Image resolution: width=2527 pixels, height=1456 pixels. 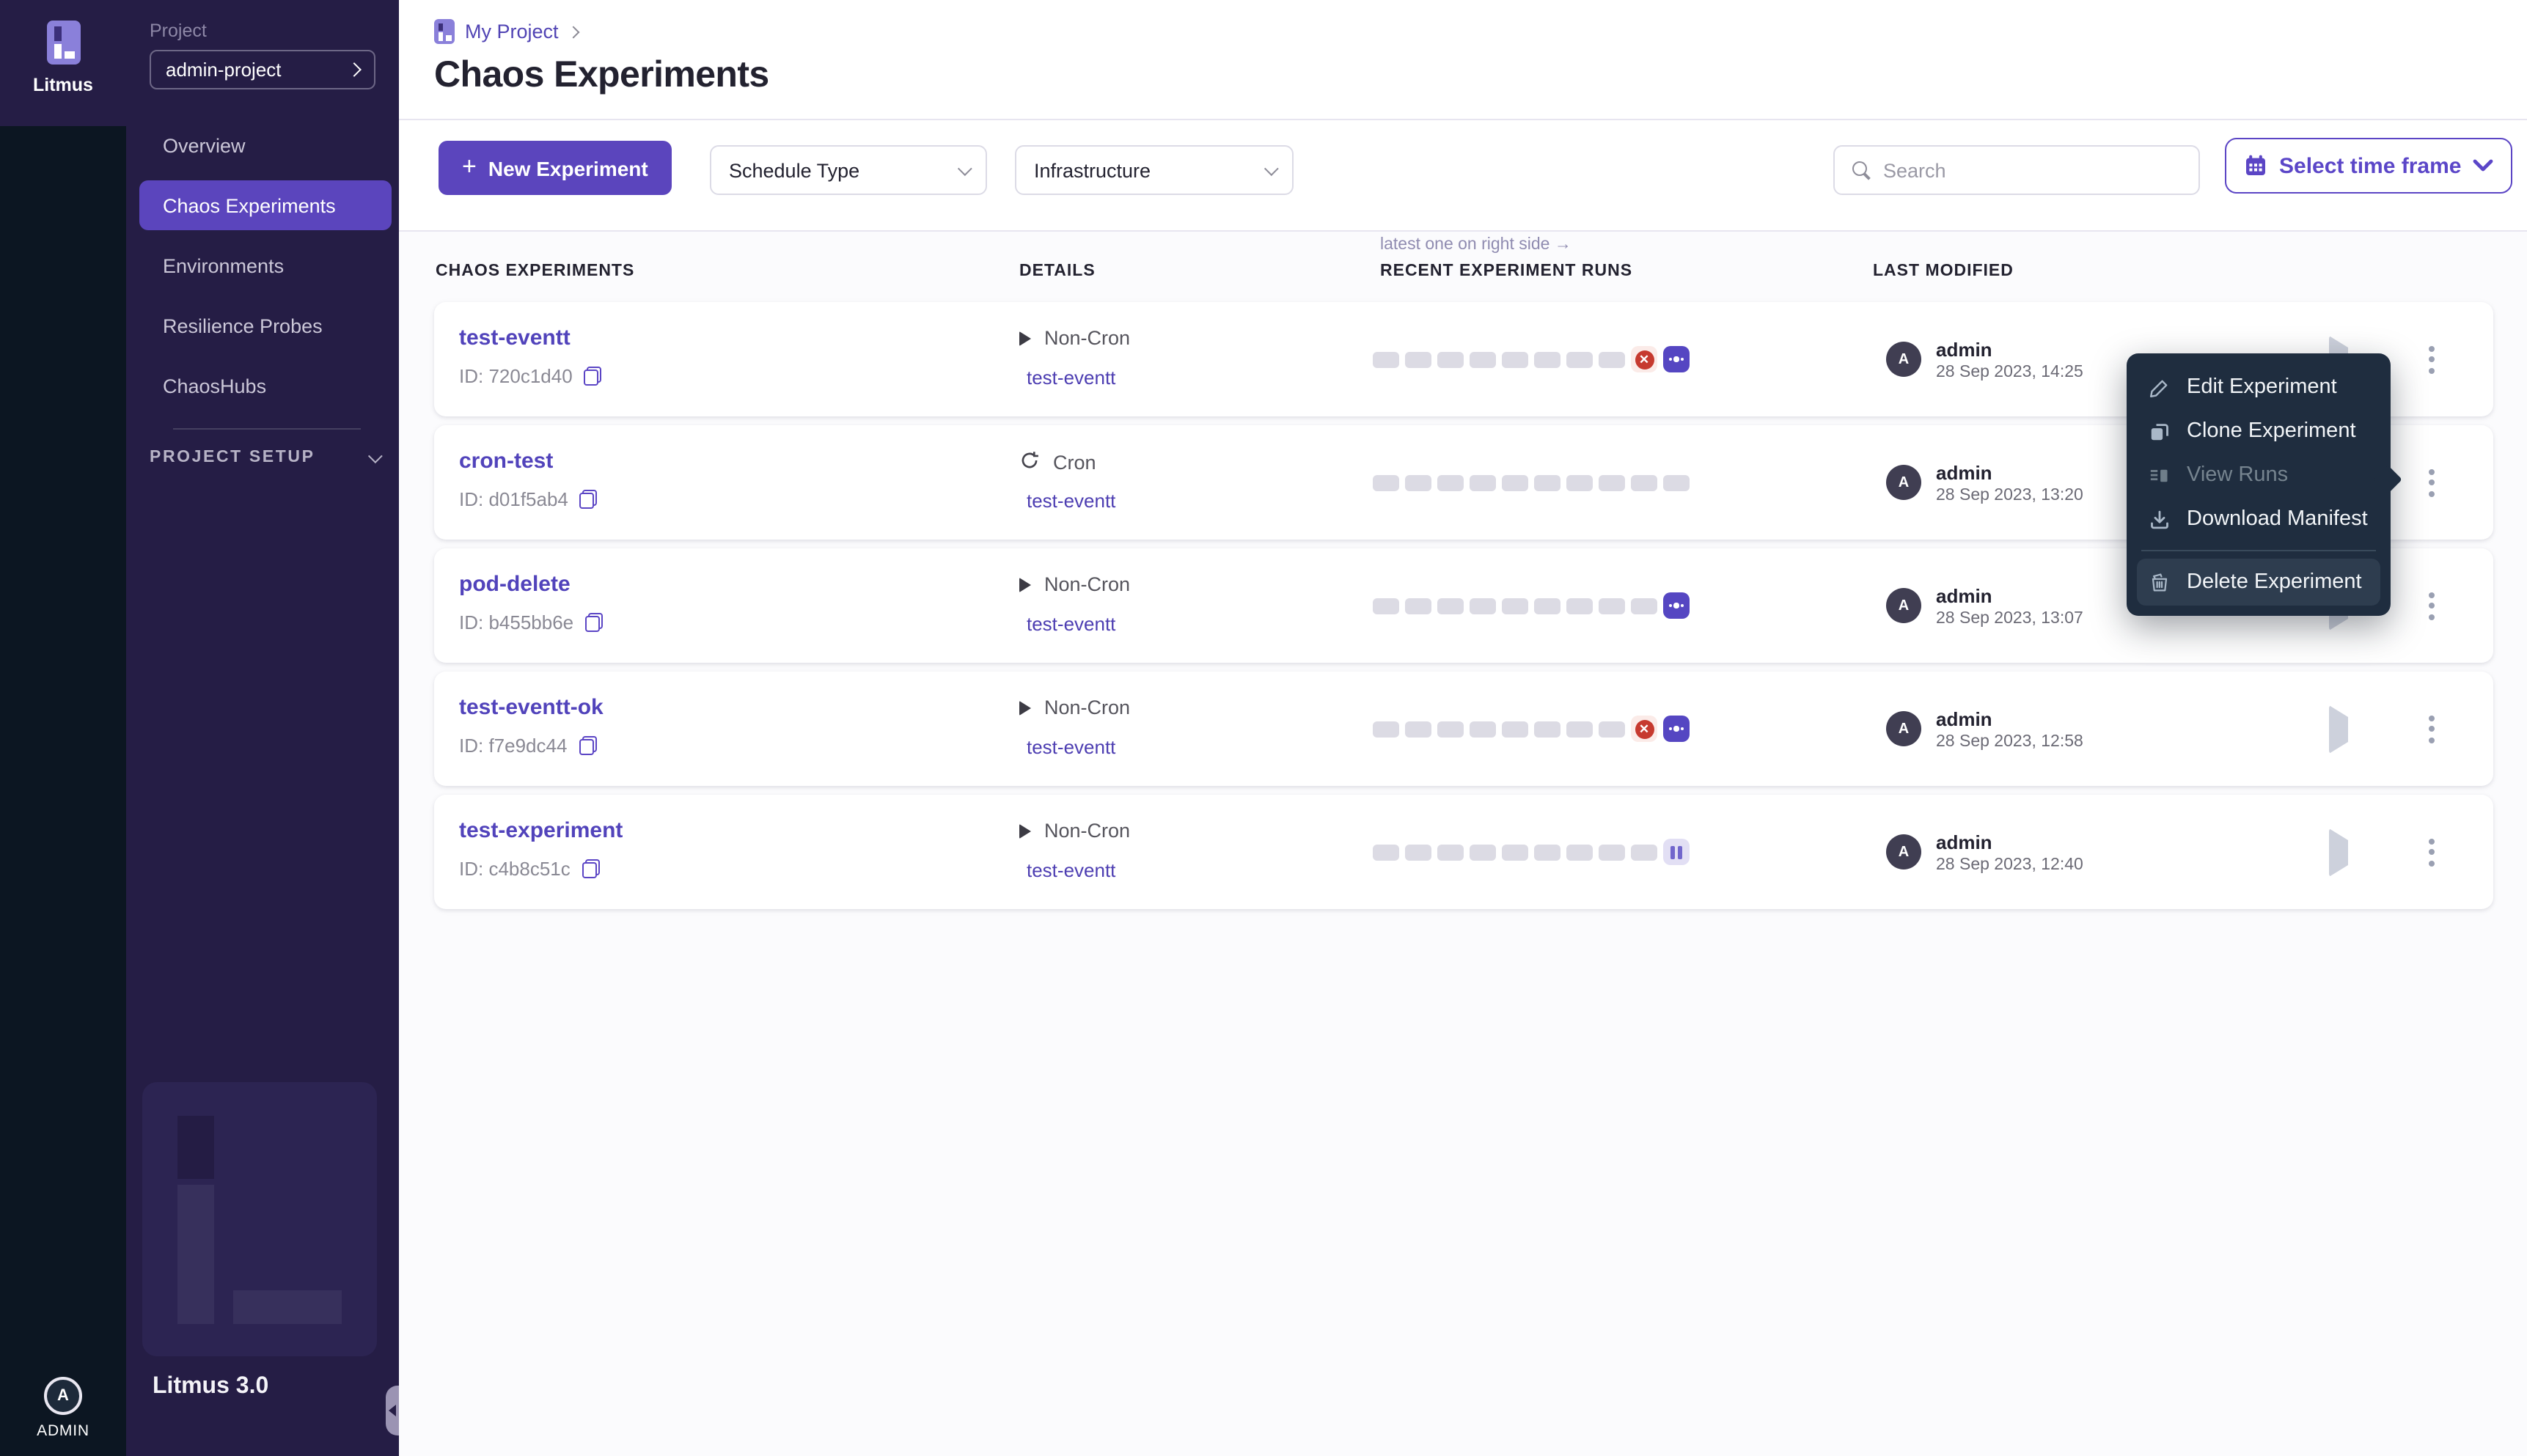 What do you see at coordinates (555, 168) in the screenshot?
I see `new-experiment-button: + New Experiment` at bounding box center [555, 168].